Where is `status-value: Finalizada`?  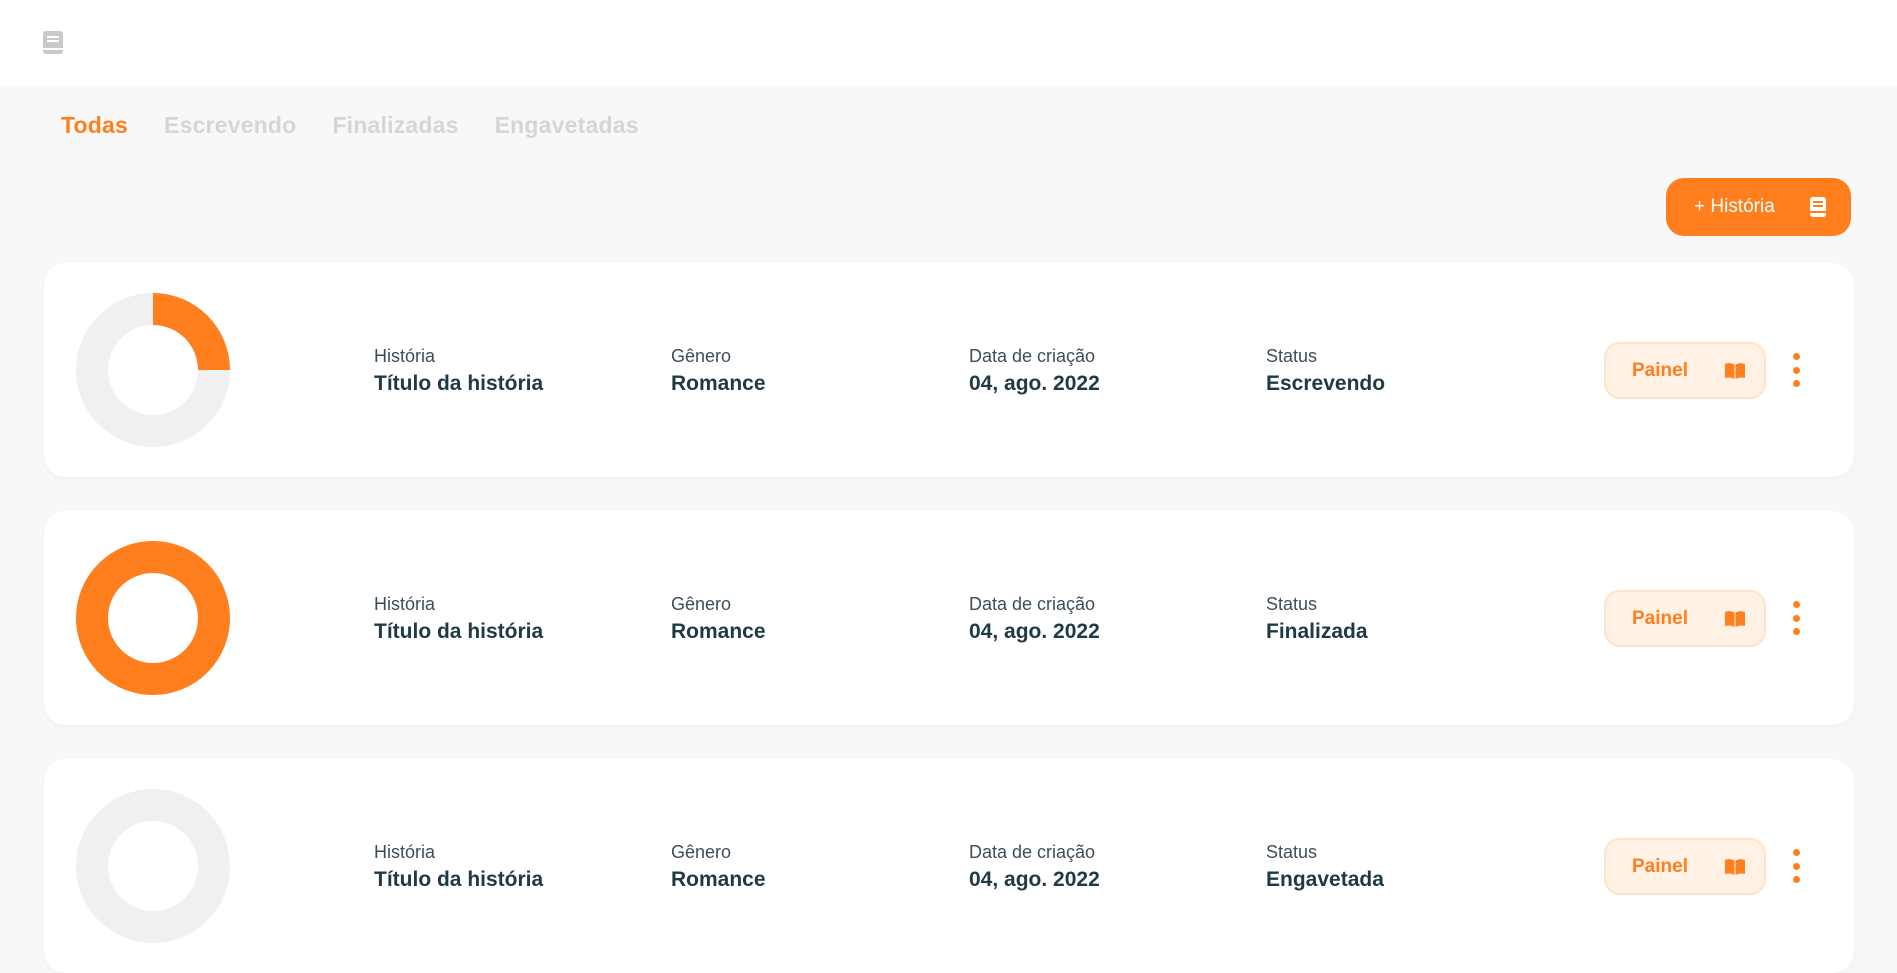 status-value: Finalizada is located at coordinates (1317, 631).